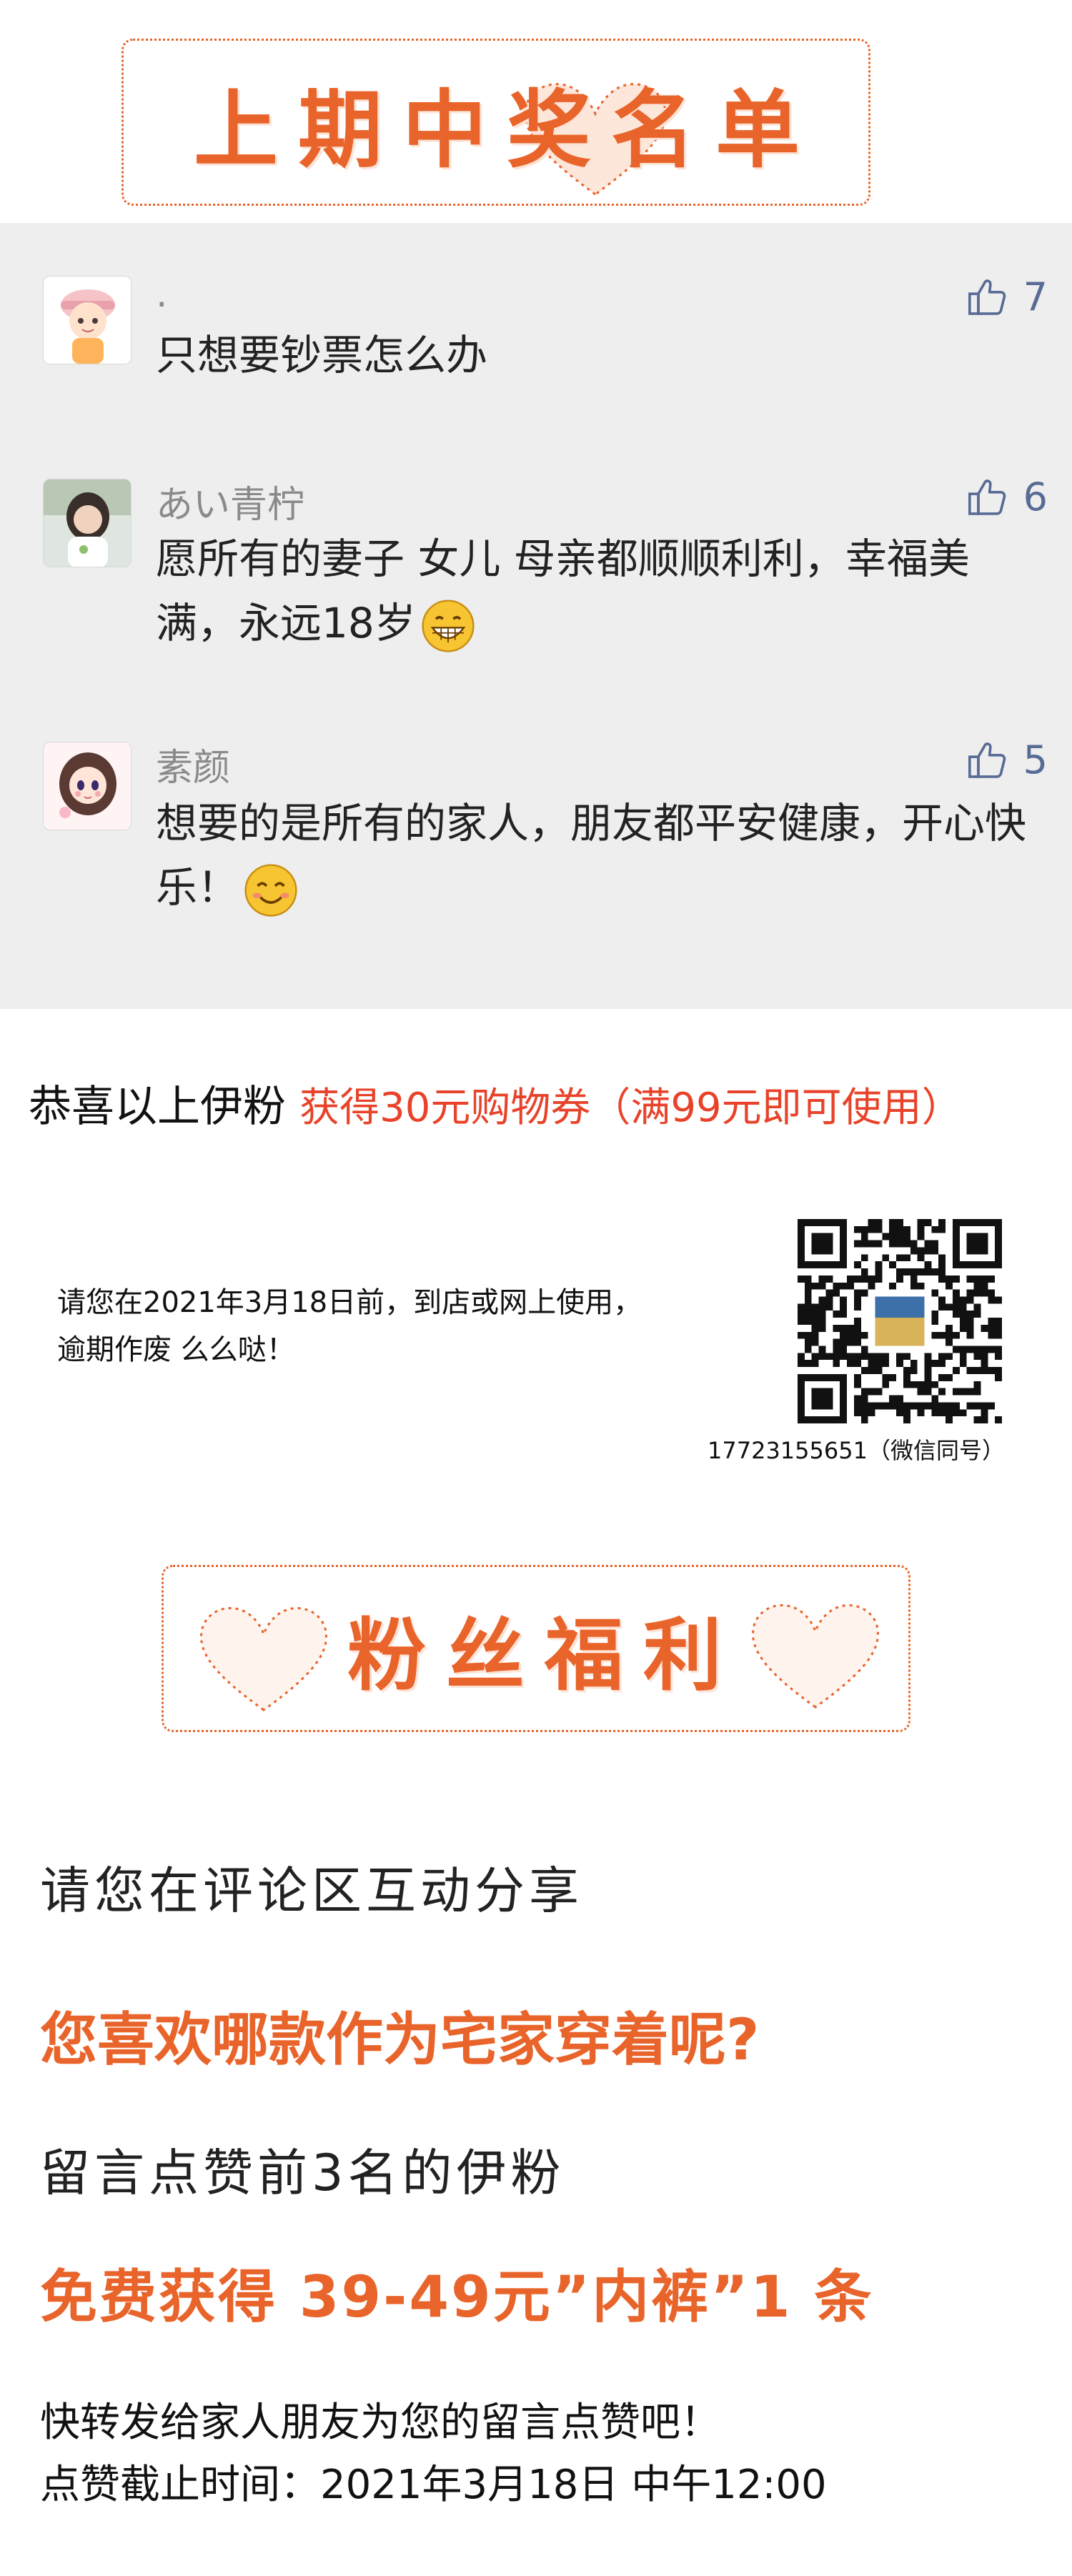 The height and width of the screenshot is (2576, 1072). Describe the element at coordinates (900, 1321) in the screenshot. I see `qr-code-icon` at that location.